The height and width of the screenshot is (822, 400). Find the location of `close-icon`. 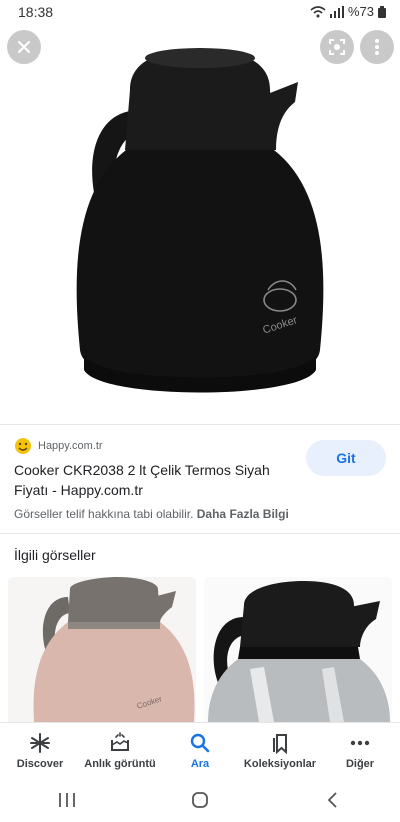

close-icon is located at coordinates (24, 47).